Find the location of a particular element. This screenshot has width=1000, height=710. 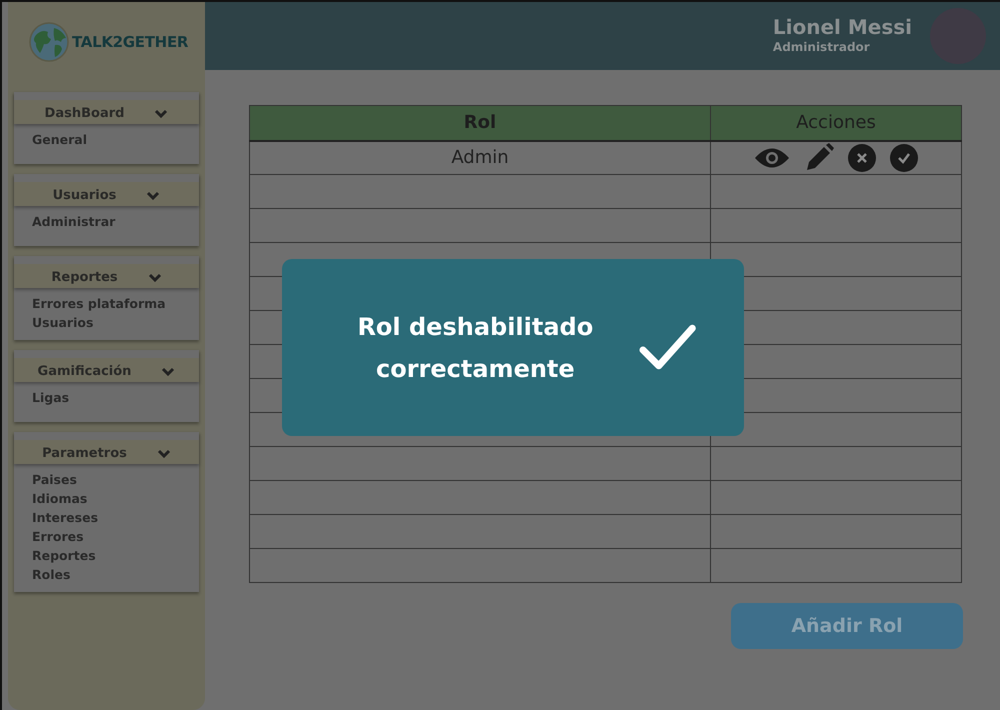

sidebar-item: General is located at coordinates (106, 139).